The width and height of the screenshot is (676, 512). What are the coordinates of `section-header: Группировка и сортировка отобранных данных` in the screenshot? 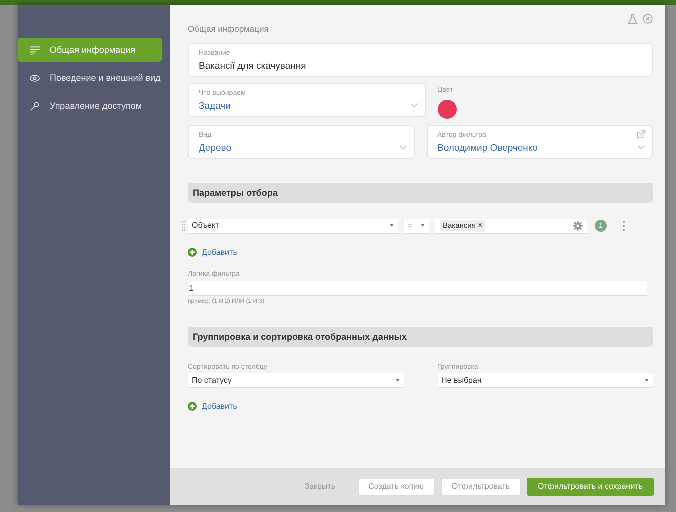 It's located at (420, 337).